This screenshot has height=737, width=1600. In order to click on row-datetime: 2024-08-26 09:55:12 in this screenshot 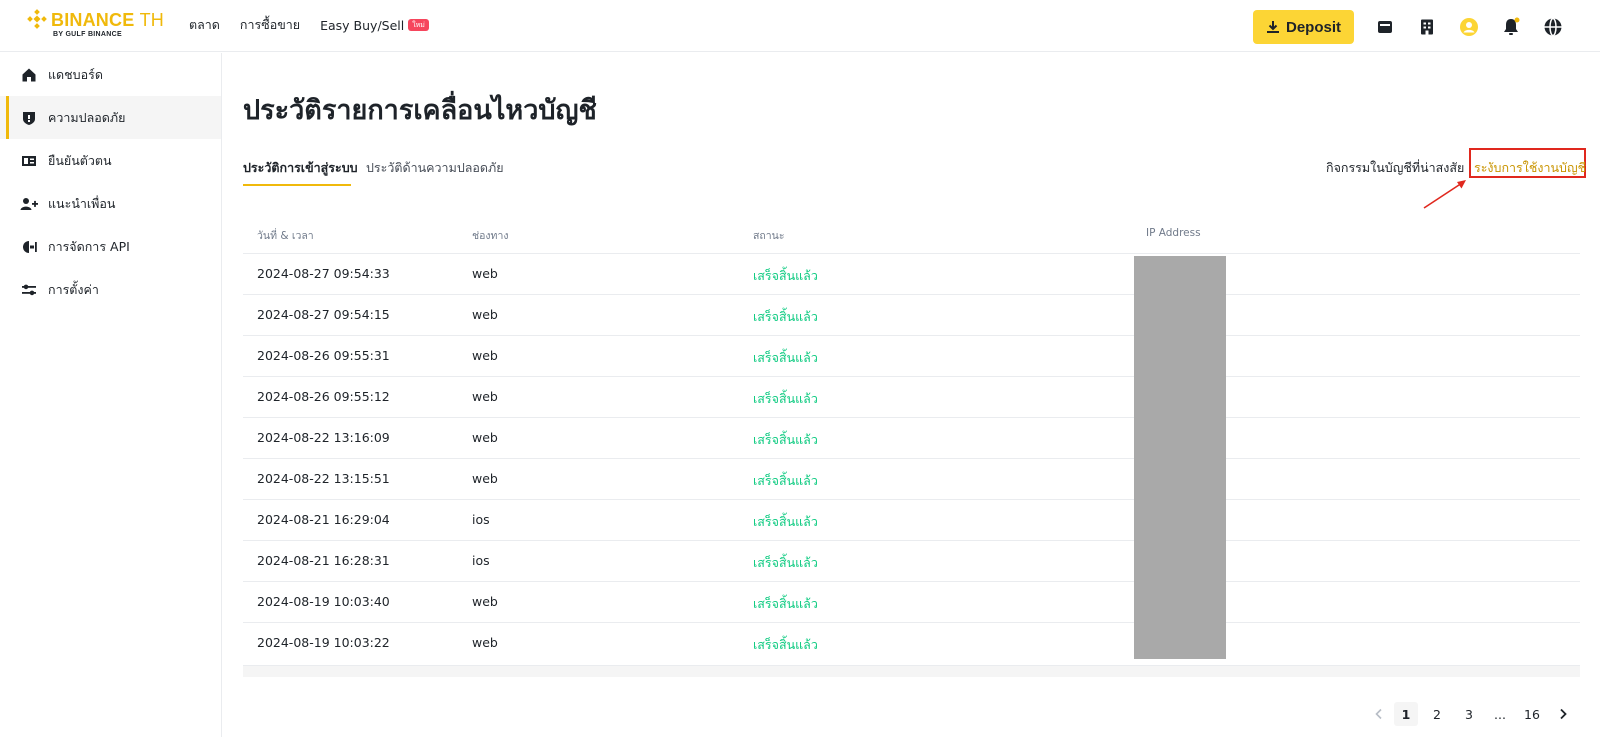, I will do `click(323, 396)`.